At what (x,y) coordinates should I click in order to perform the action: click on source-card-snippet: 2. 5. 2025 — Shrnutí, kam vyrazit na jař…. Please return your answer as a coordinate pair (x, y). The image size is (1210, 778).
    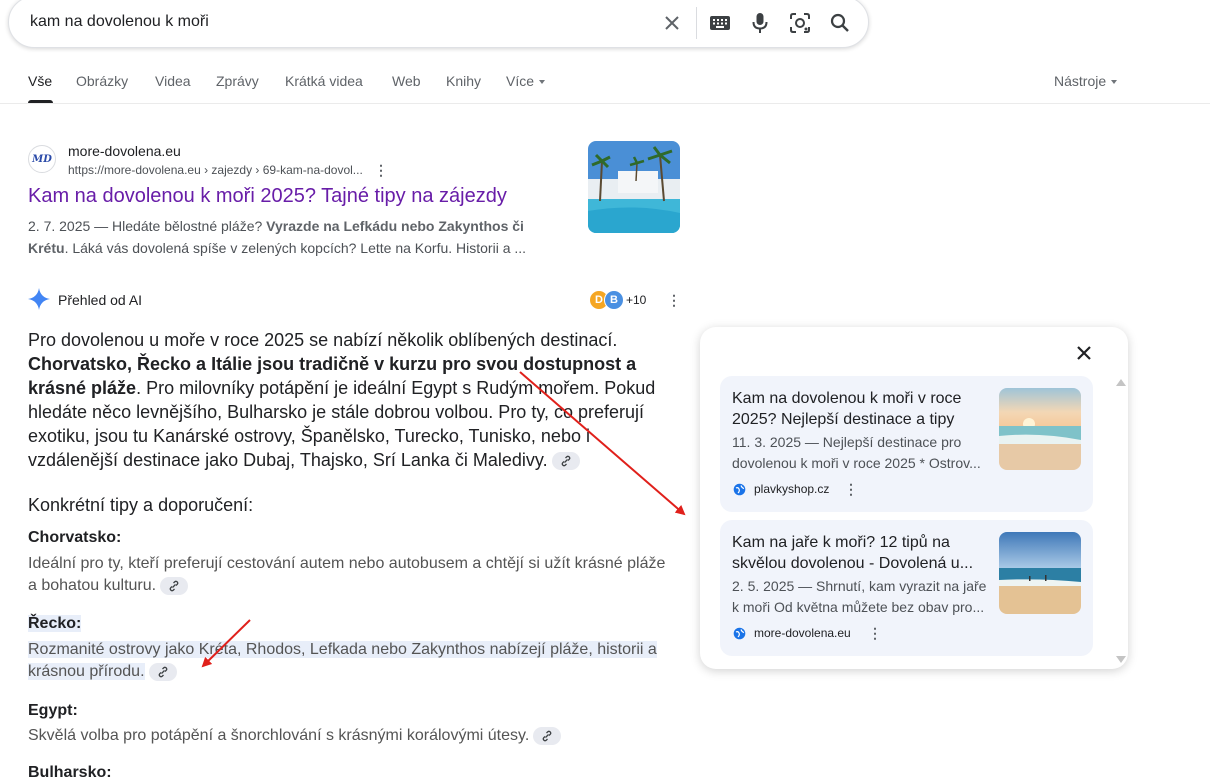
    Looking at the image, I should click on (859, 596).